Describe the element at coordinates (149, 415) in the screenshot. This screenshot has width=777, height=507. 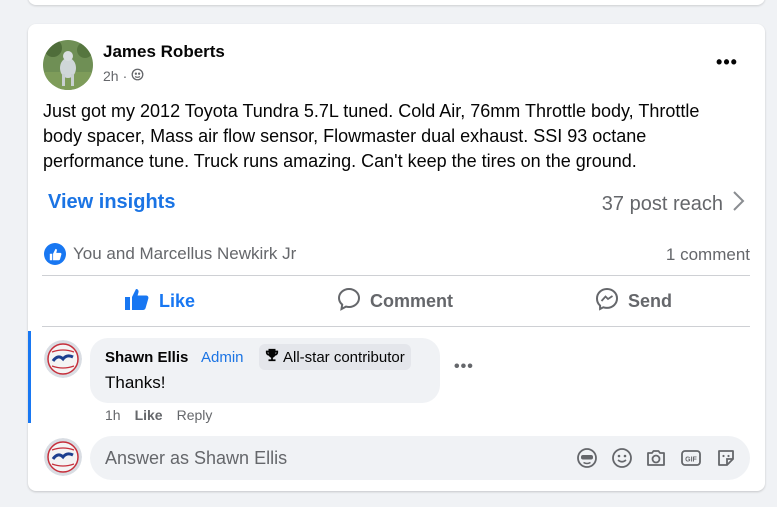
I see `comment-like-button: Like` at that location.